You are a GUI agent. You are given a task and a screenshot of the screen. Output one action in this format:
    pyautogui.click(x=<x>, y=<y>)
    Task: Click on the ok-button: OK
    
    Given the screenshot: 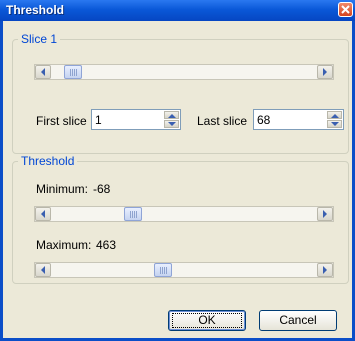 What is the action you would take?
    pyautogui.click(x=207, y=320)
    